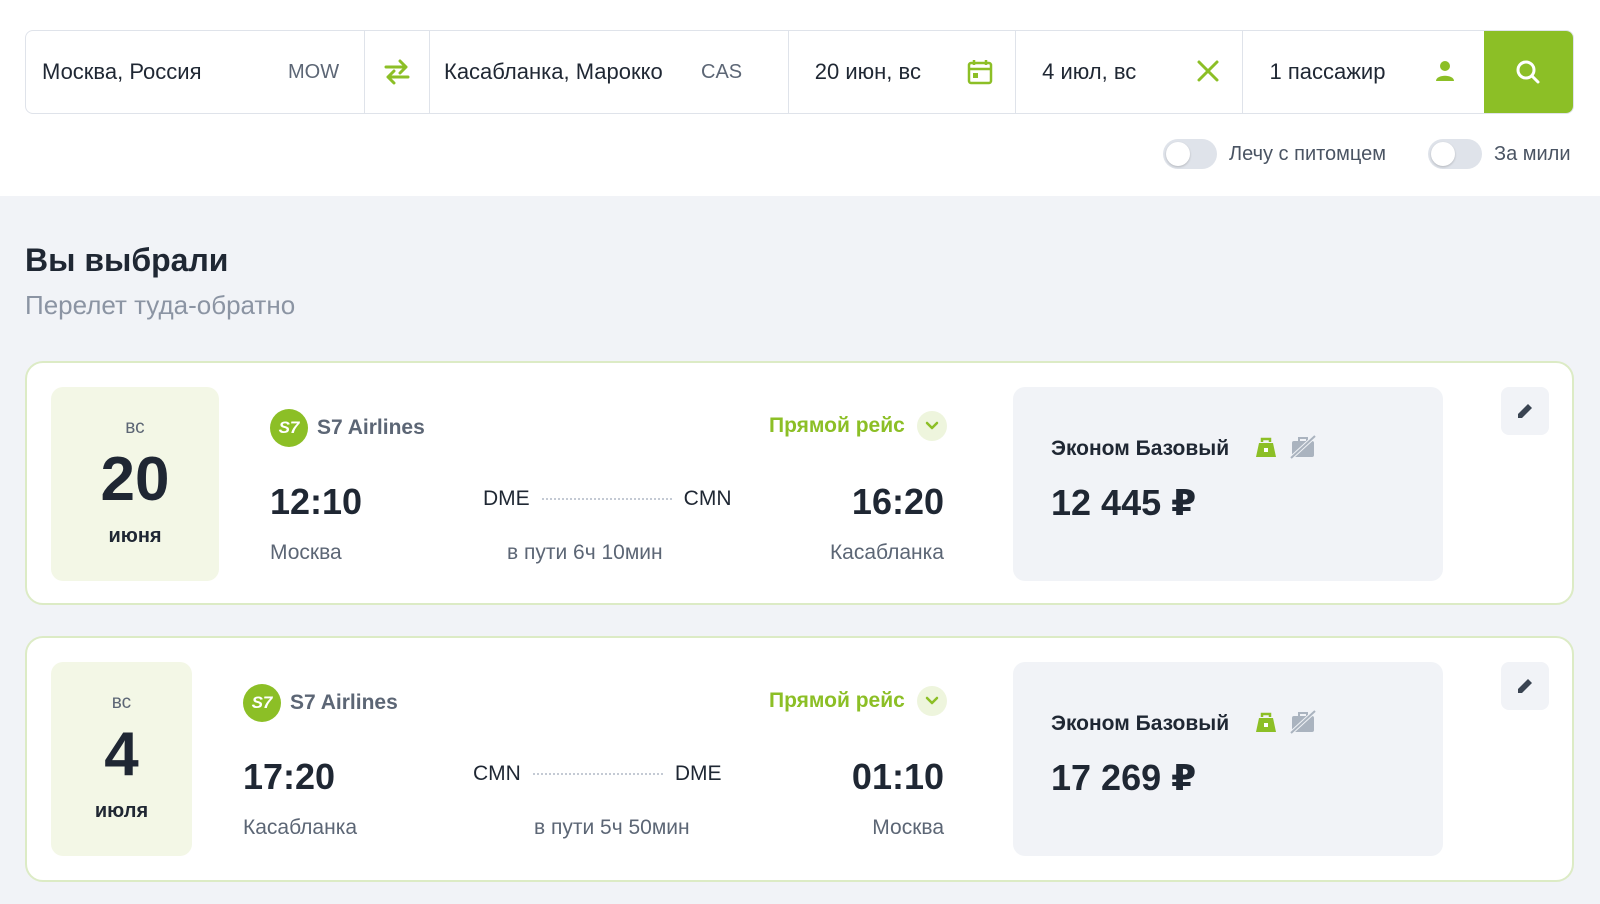 The image size is (1600, 904). I want to click on passengers-count: 1 пассажир, so click(1327, 71).